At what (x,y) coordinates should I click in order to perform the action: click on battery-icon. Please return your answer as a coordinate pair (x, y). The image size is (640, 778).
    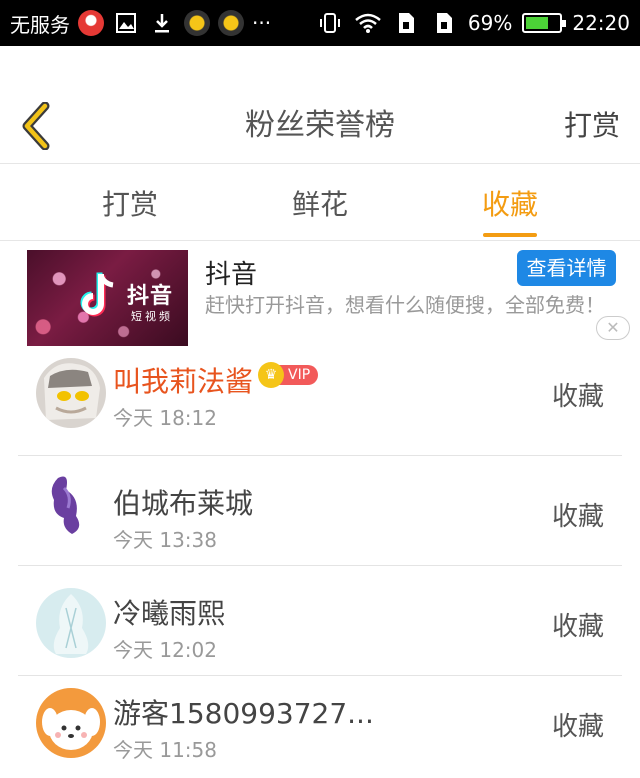
    Looking at the image, I should click on (544, 23).